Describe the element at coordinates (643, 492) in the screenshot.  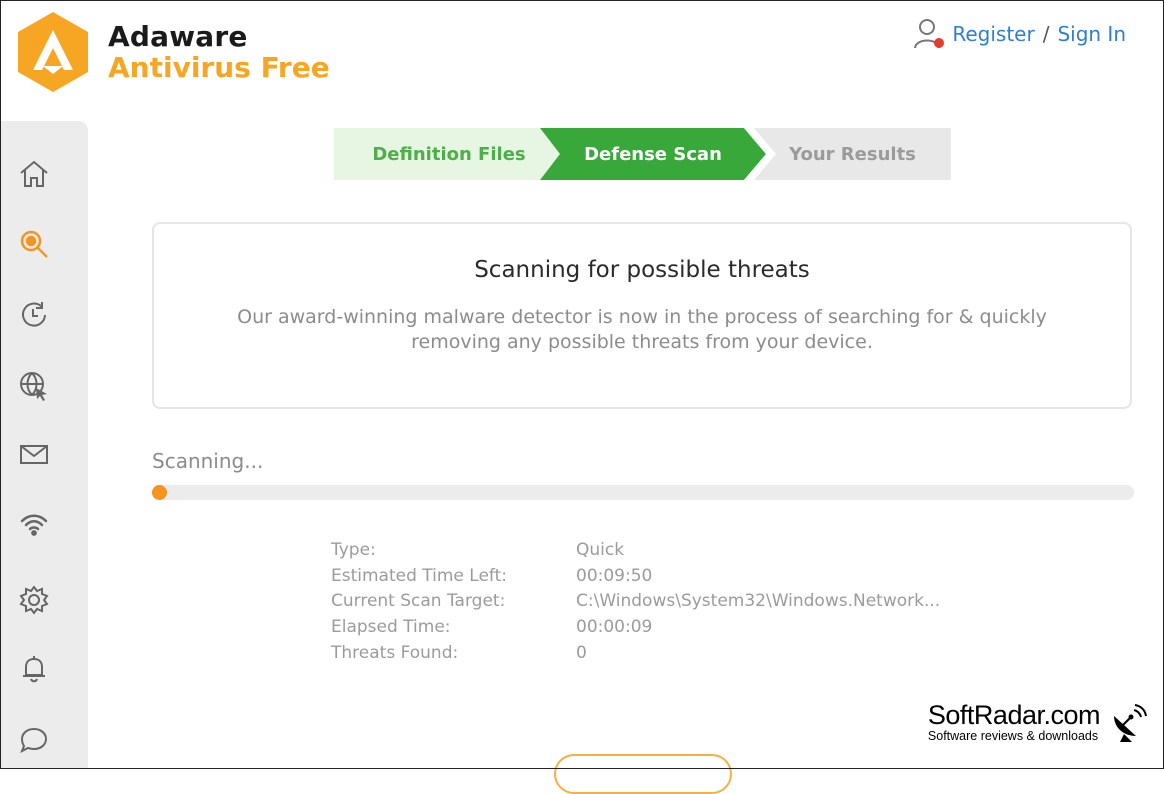
I see `scan-progress-bar` at that location.